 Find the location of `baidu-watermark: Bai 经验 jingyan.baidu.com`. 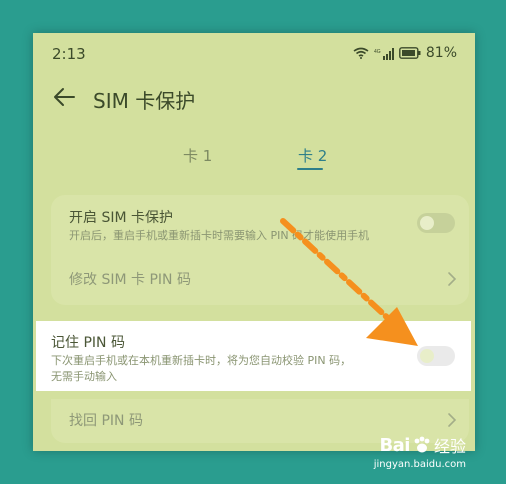

baidu-watermark: Bai 经验 jingyan.baidu.com is located at coordinates (419, 452).